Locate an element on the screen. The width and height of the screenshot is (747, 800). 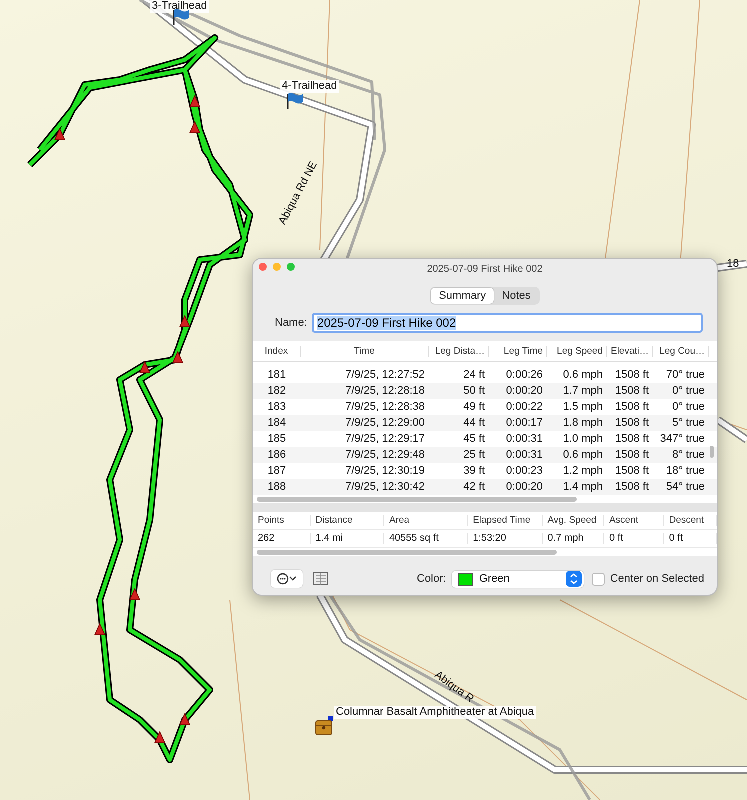
table-cell-text: 7/9/25, 12:28:38 is located at coordinates (385, 407).